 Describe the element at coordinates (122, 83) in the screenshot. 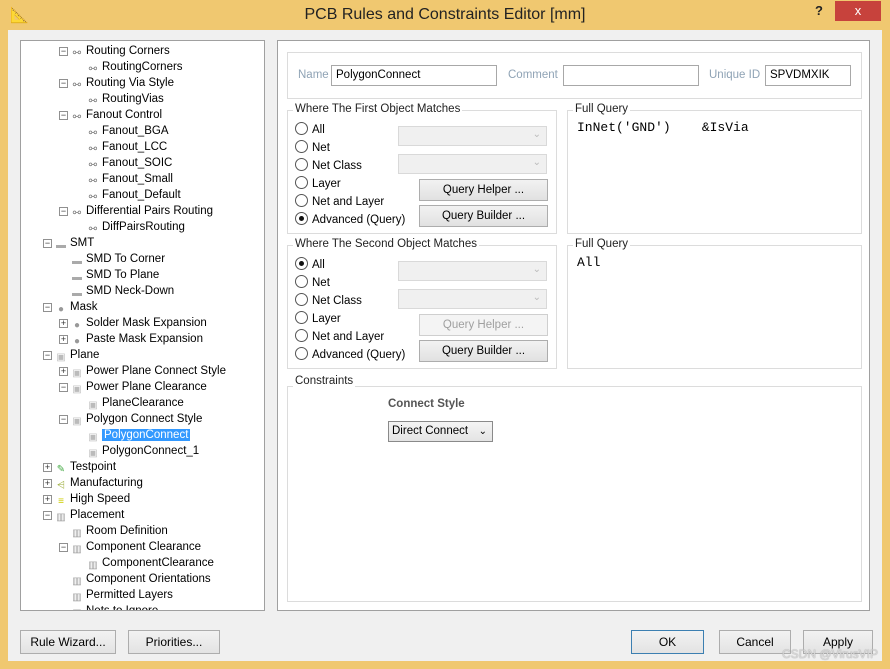

I see `tree-item: ⚯ Routing Via Style` at that location.